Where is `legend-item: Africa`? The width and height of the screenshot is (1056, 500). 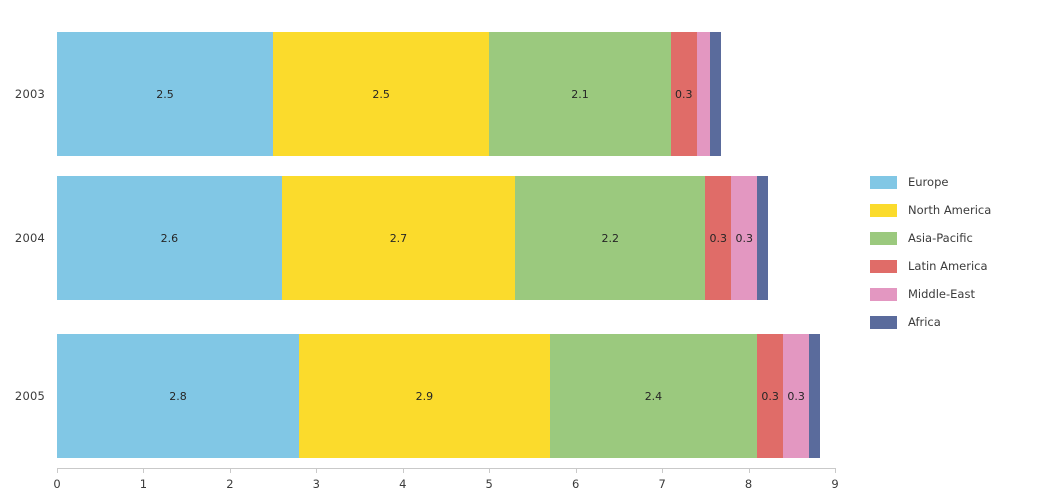 legend-item: Africa is located at coordinates (960, 322).